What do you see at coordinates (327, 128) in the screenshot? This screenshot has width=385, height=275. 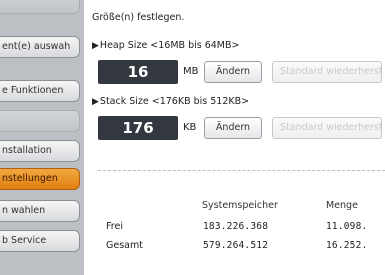 I see `stack-restore-default-button: Standard wiederherst` at bounding box center [327, 128].